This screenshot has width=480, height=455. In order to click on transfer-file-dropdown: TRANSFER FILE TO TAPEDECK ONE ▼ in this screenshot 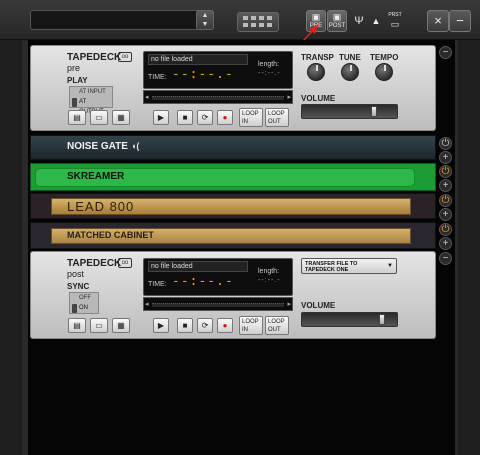, I will do `click(349, 266)`.